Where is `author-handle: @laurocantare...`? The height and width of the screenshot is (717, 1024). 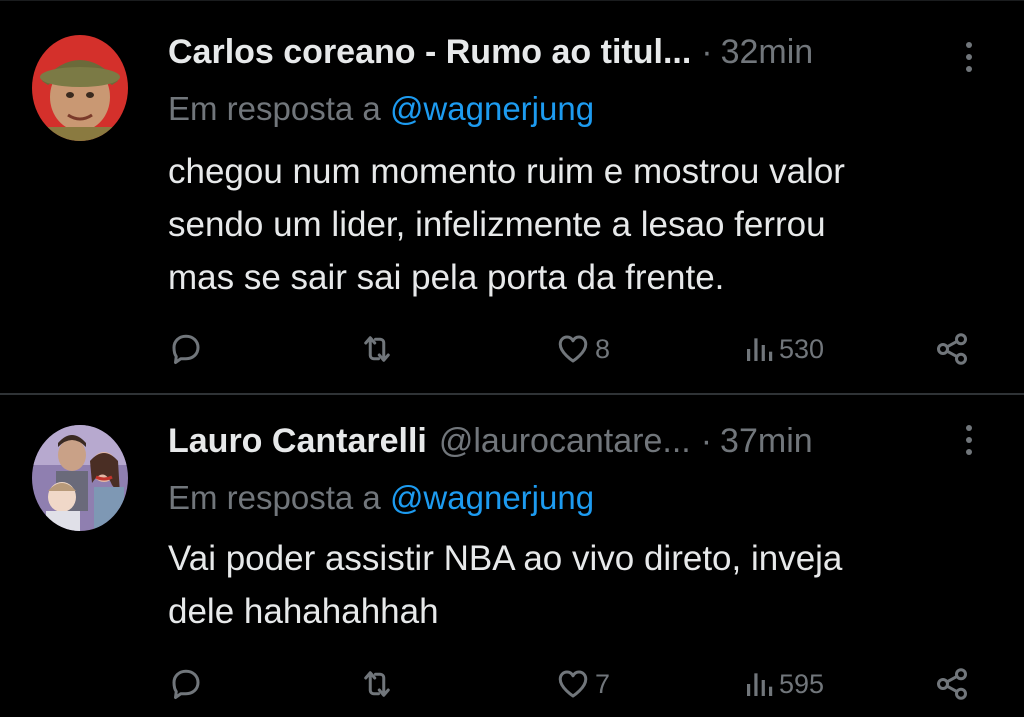 author-handle: @laurocantare... is located at coordinates (565, 441).